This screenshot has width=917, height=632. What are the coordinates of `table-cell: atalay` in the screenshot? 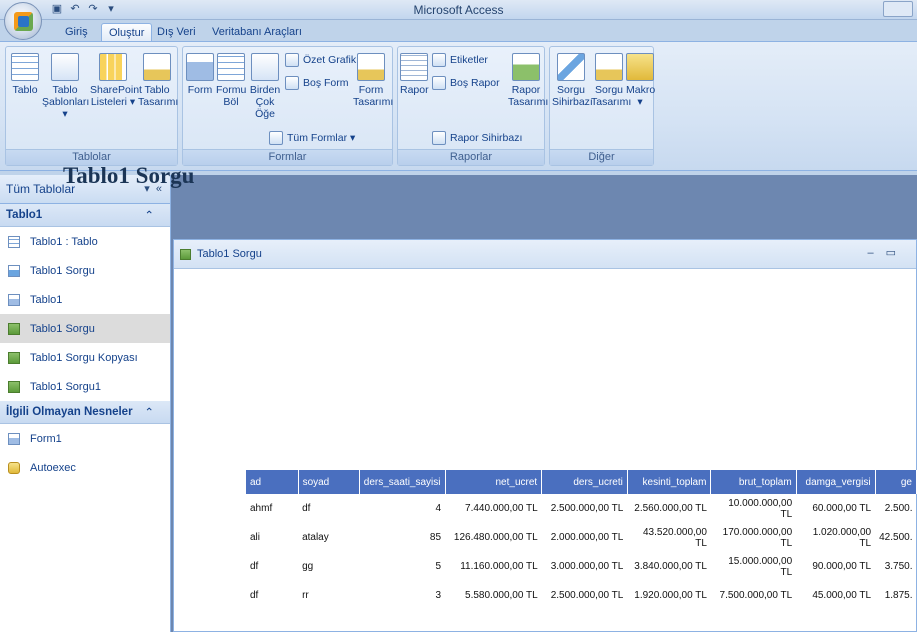 It's located at (315, 537).